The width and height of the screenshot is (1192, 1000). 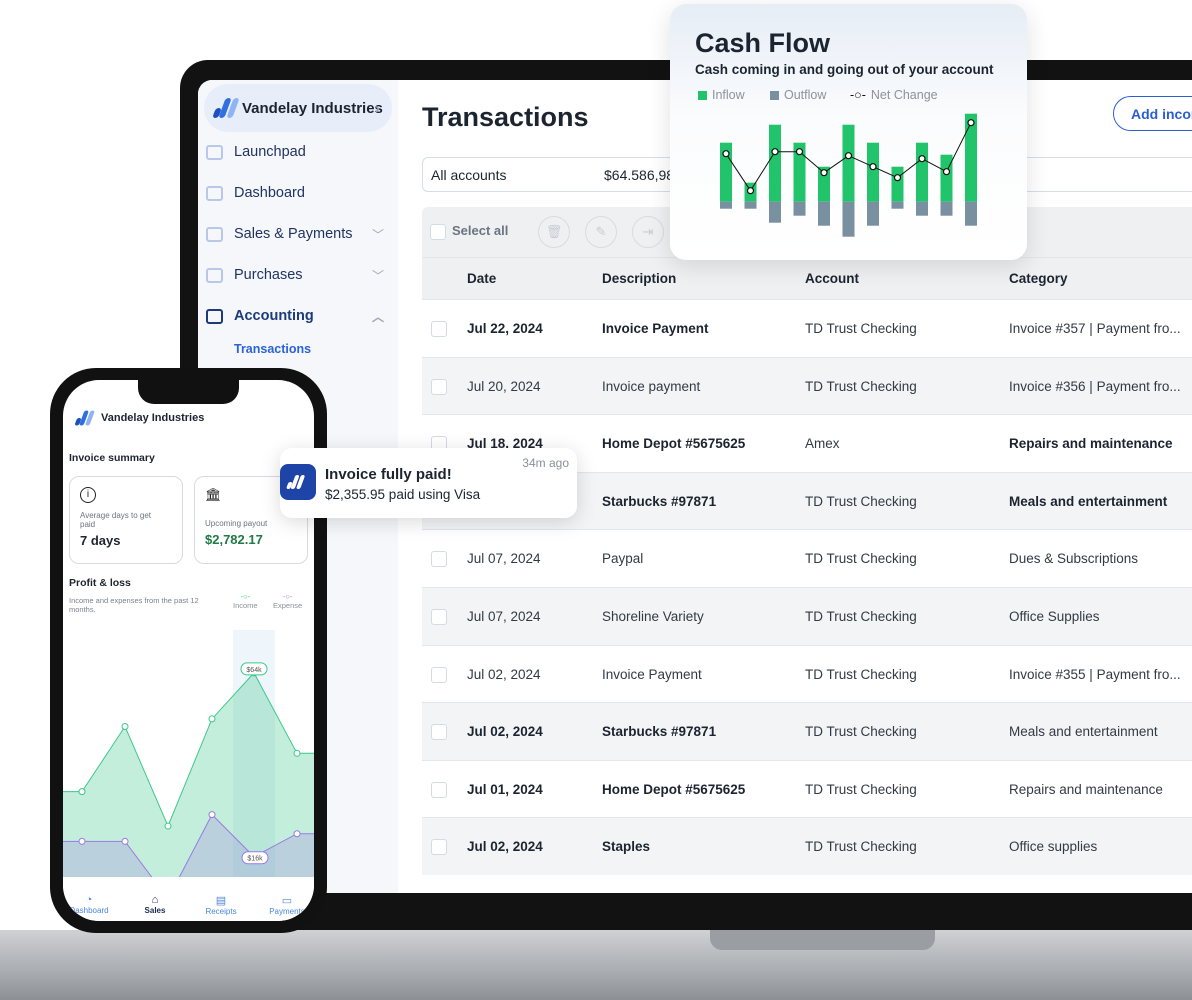 I want to click on sidebar-item-label: Sales & Payments, so click(x=293, y=234).